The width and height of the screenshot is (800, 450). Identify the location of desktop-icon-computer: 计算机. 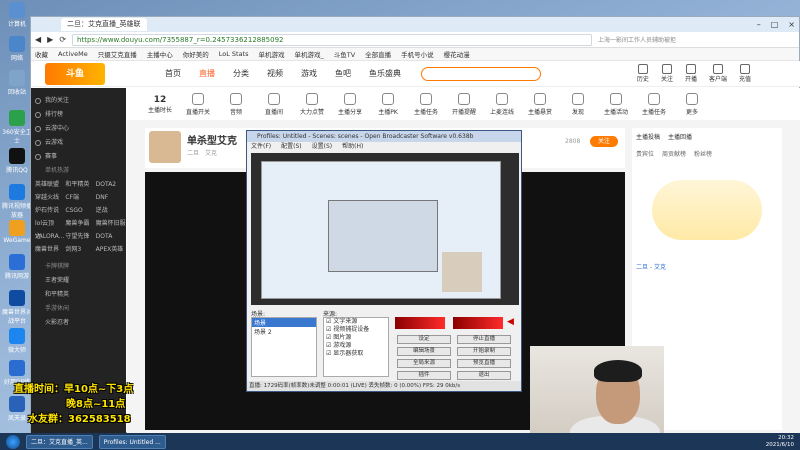
(17, 15).